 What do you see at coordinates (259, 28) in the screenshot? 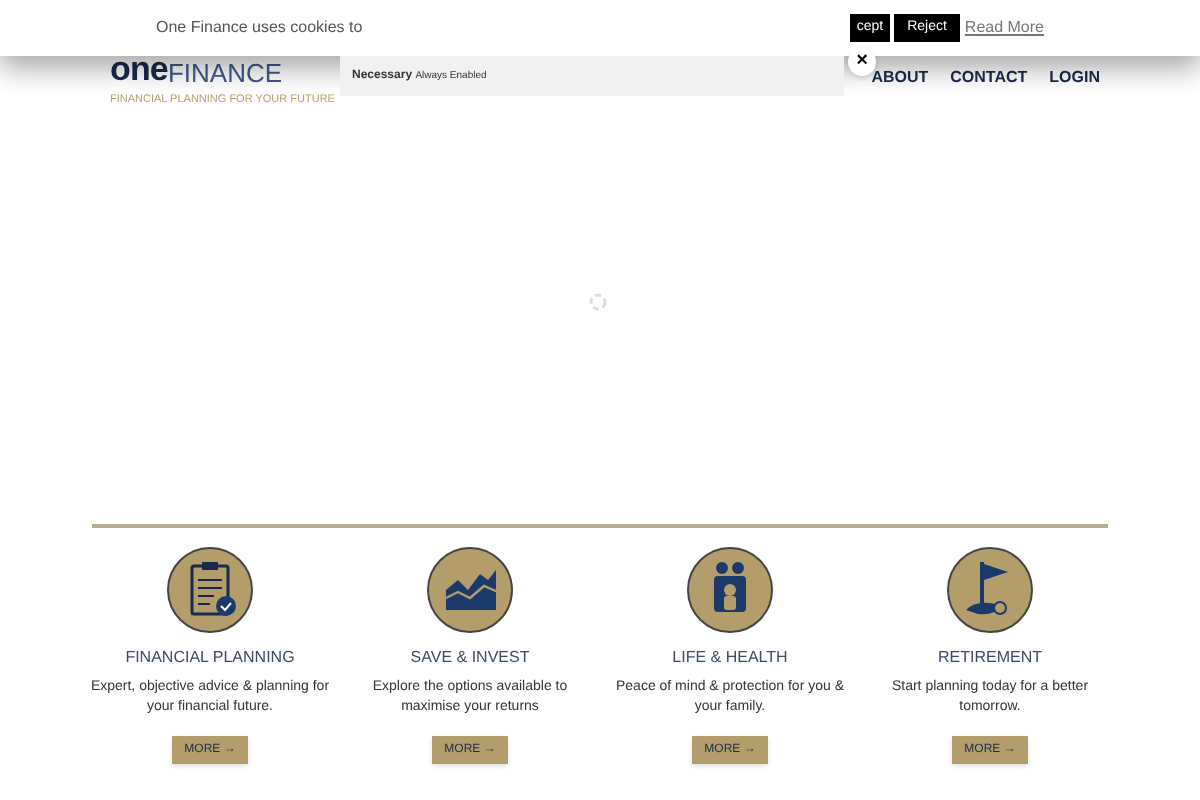
I see `cookie-message: One Finance uses cookies to` at bounding box center [259, 28].